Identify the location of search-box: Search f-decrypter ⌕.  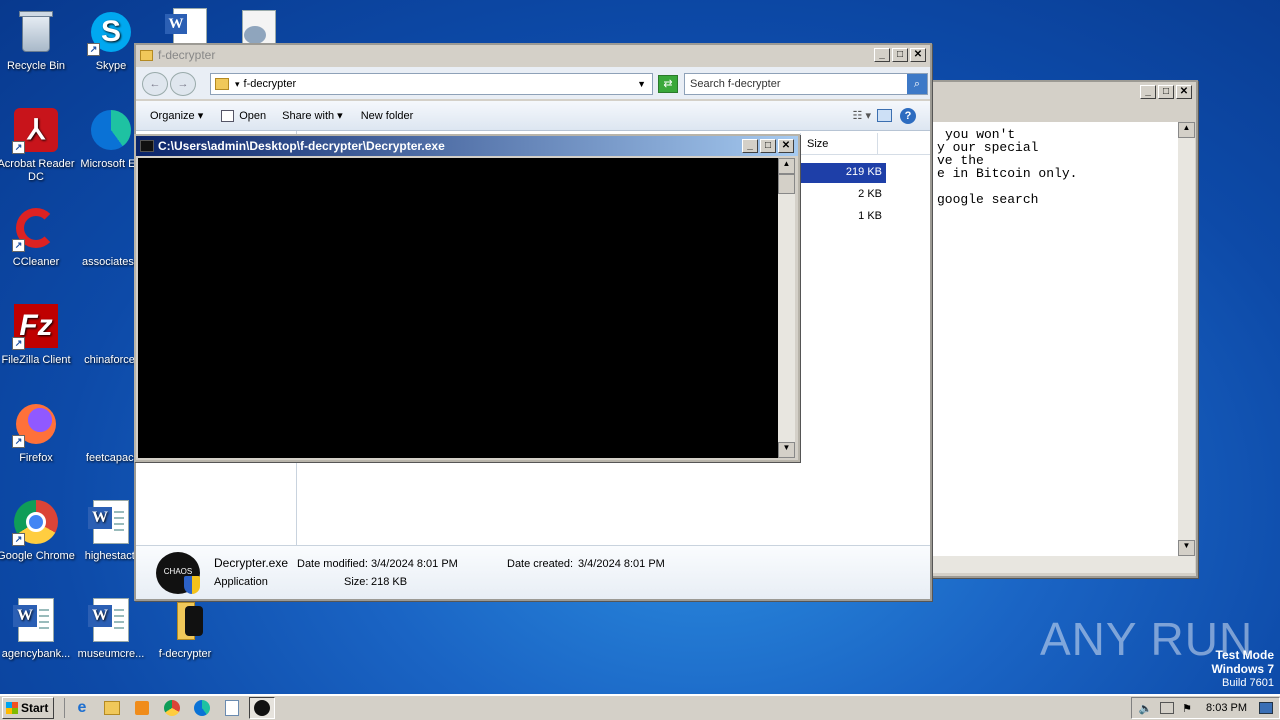
(806, 84).